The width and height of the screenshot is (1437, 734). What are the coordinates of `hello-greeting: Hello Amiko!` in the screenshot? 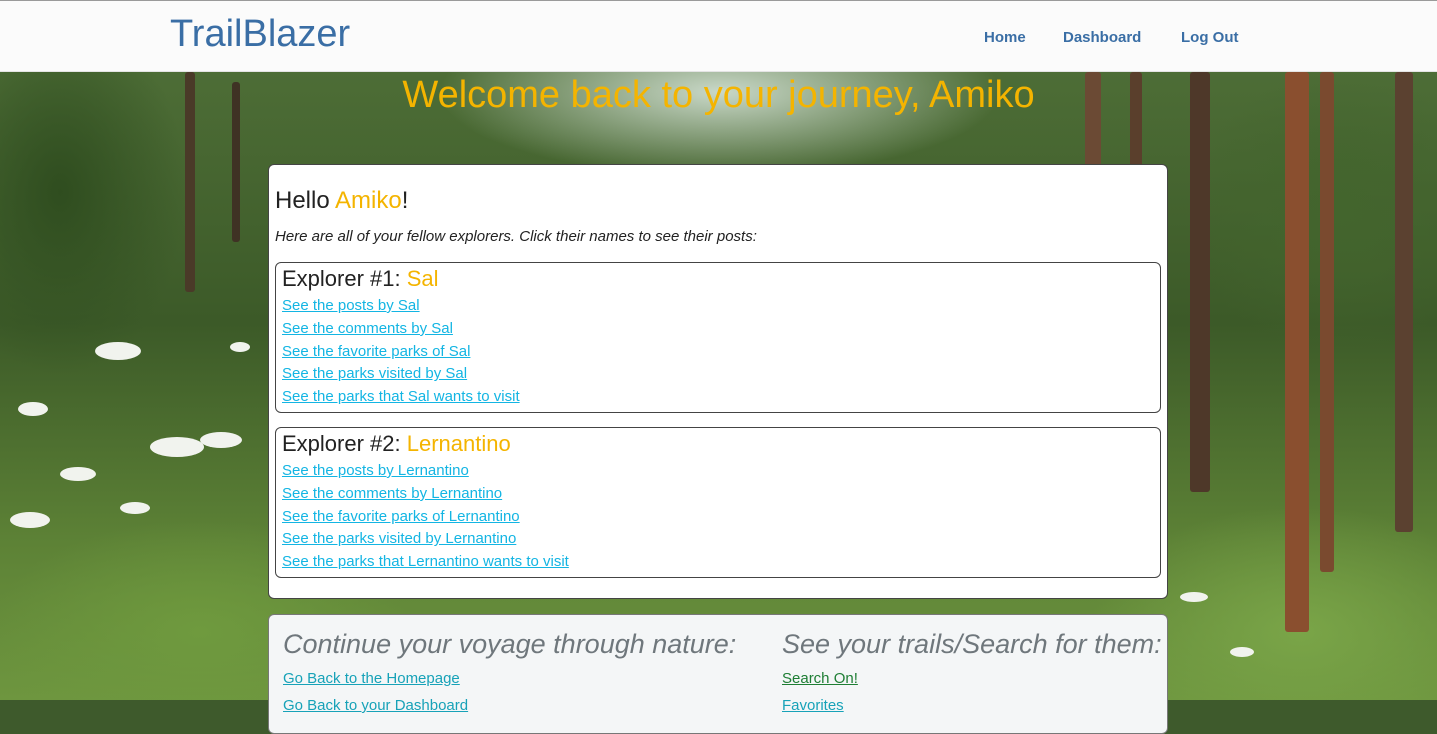 It's located at (341, 201).